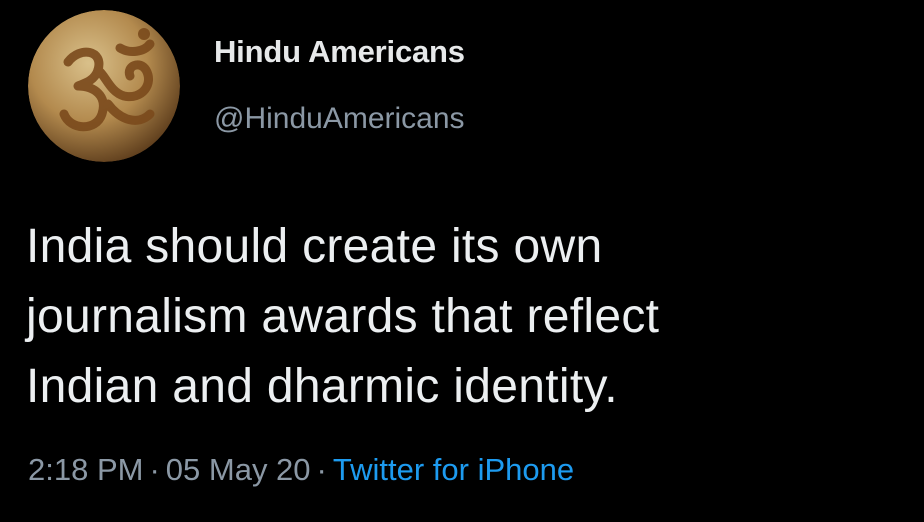 This screenshot has width=924, height=522. I want to click on tweet-time: 2:18 PM, so click(85, 469).